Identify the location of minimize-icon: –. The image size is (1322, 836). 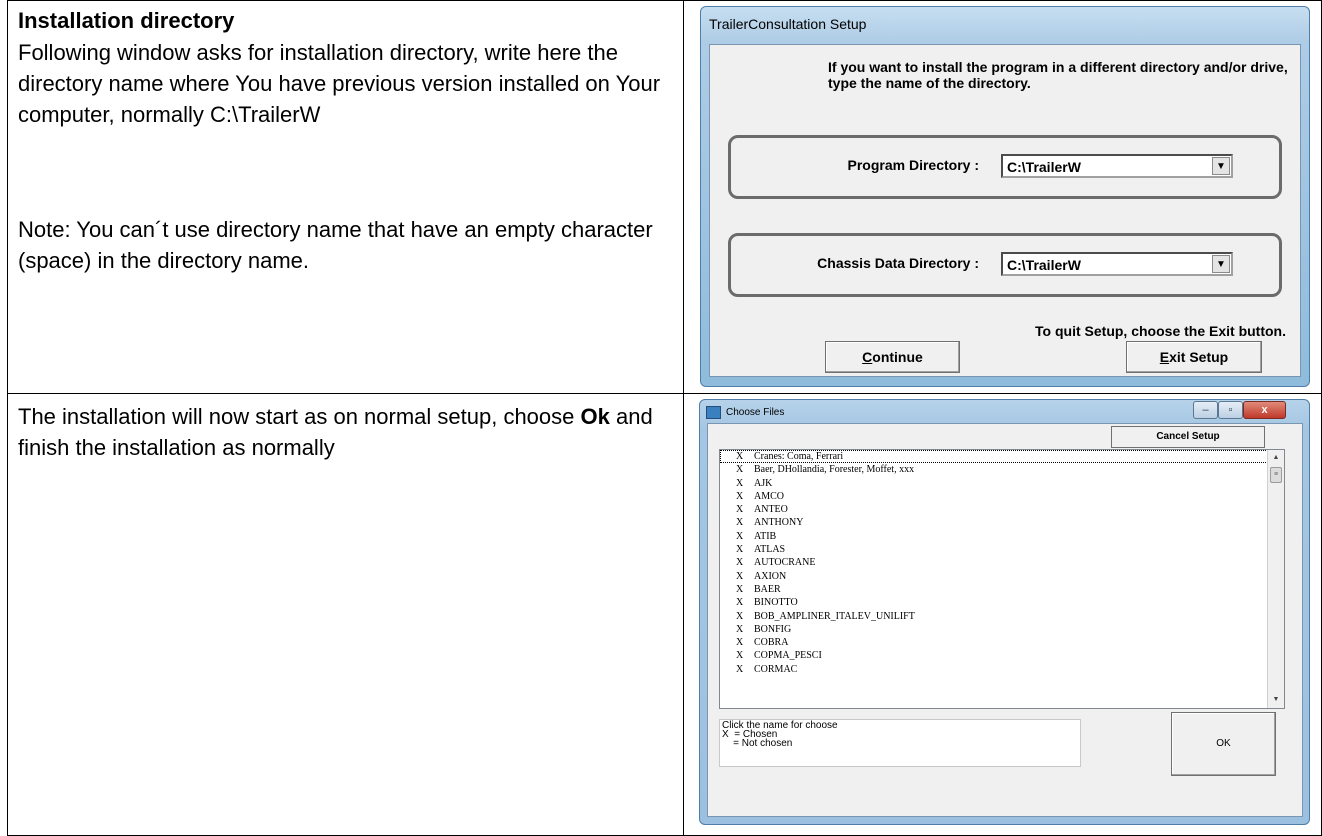
(1205, 410).